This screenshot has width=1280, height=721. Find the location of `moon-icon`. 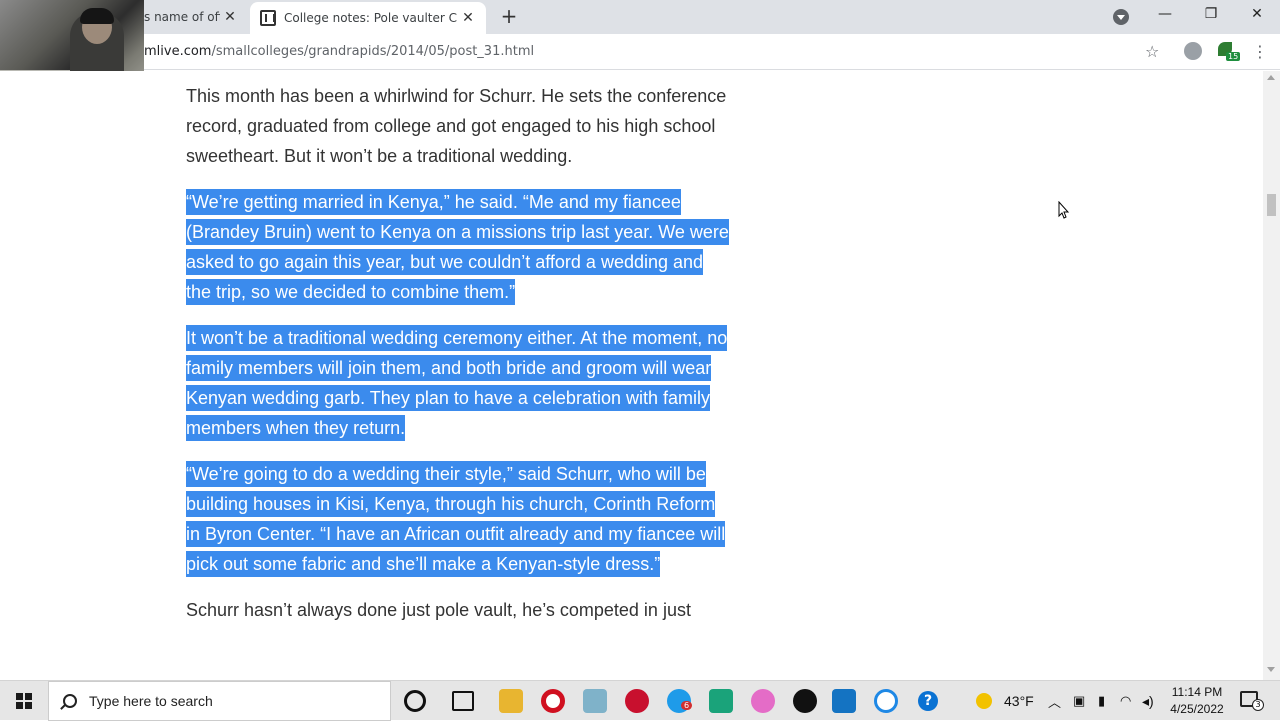

moon-icon is located at coordinates (984, 701).